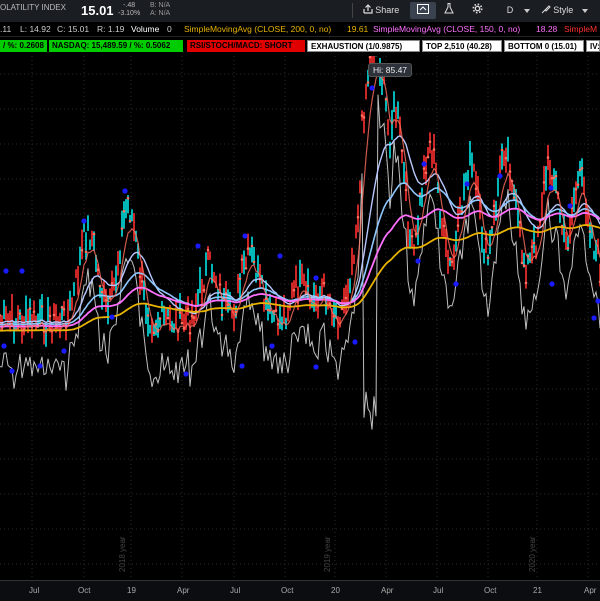 This screenshot has height=601, width=600. Describe the element at coordinates (116, 46) in the screenshot. I see `nasdaq-badge: NASDAQ: 15,489.59 / %: 0.5062` at that location.